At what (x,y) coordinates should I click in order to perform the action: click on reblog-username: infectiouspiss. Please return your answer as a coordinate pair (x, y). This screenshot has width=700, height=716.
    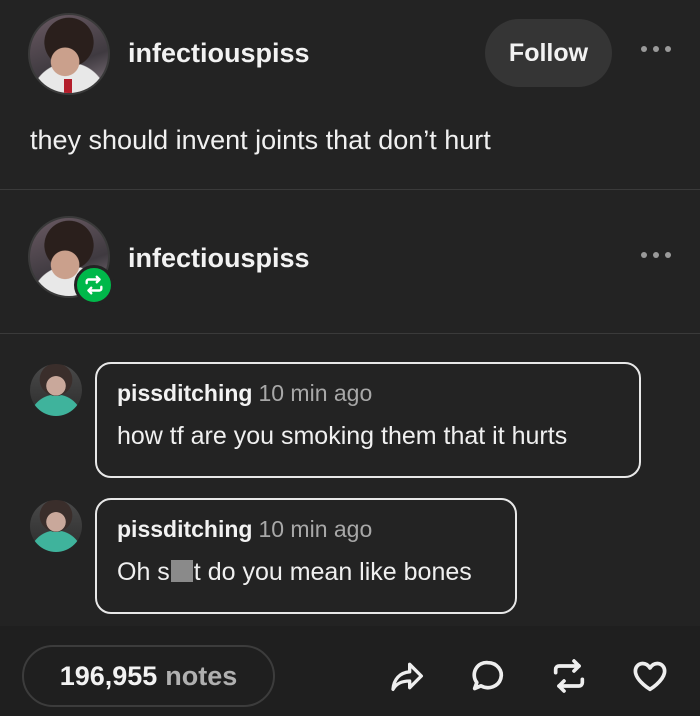
    Looking at the image, I should click on (219, 258).